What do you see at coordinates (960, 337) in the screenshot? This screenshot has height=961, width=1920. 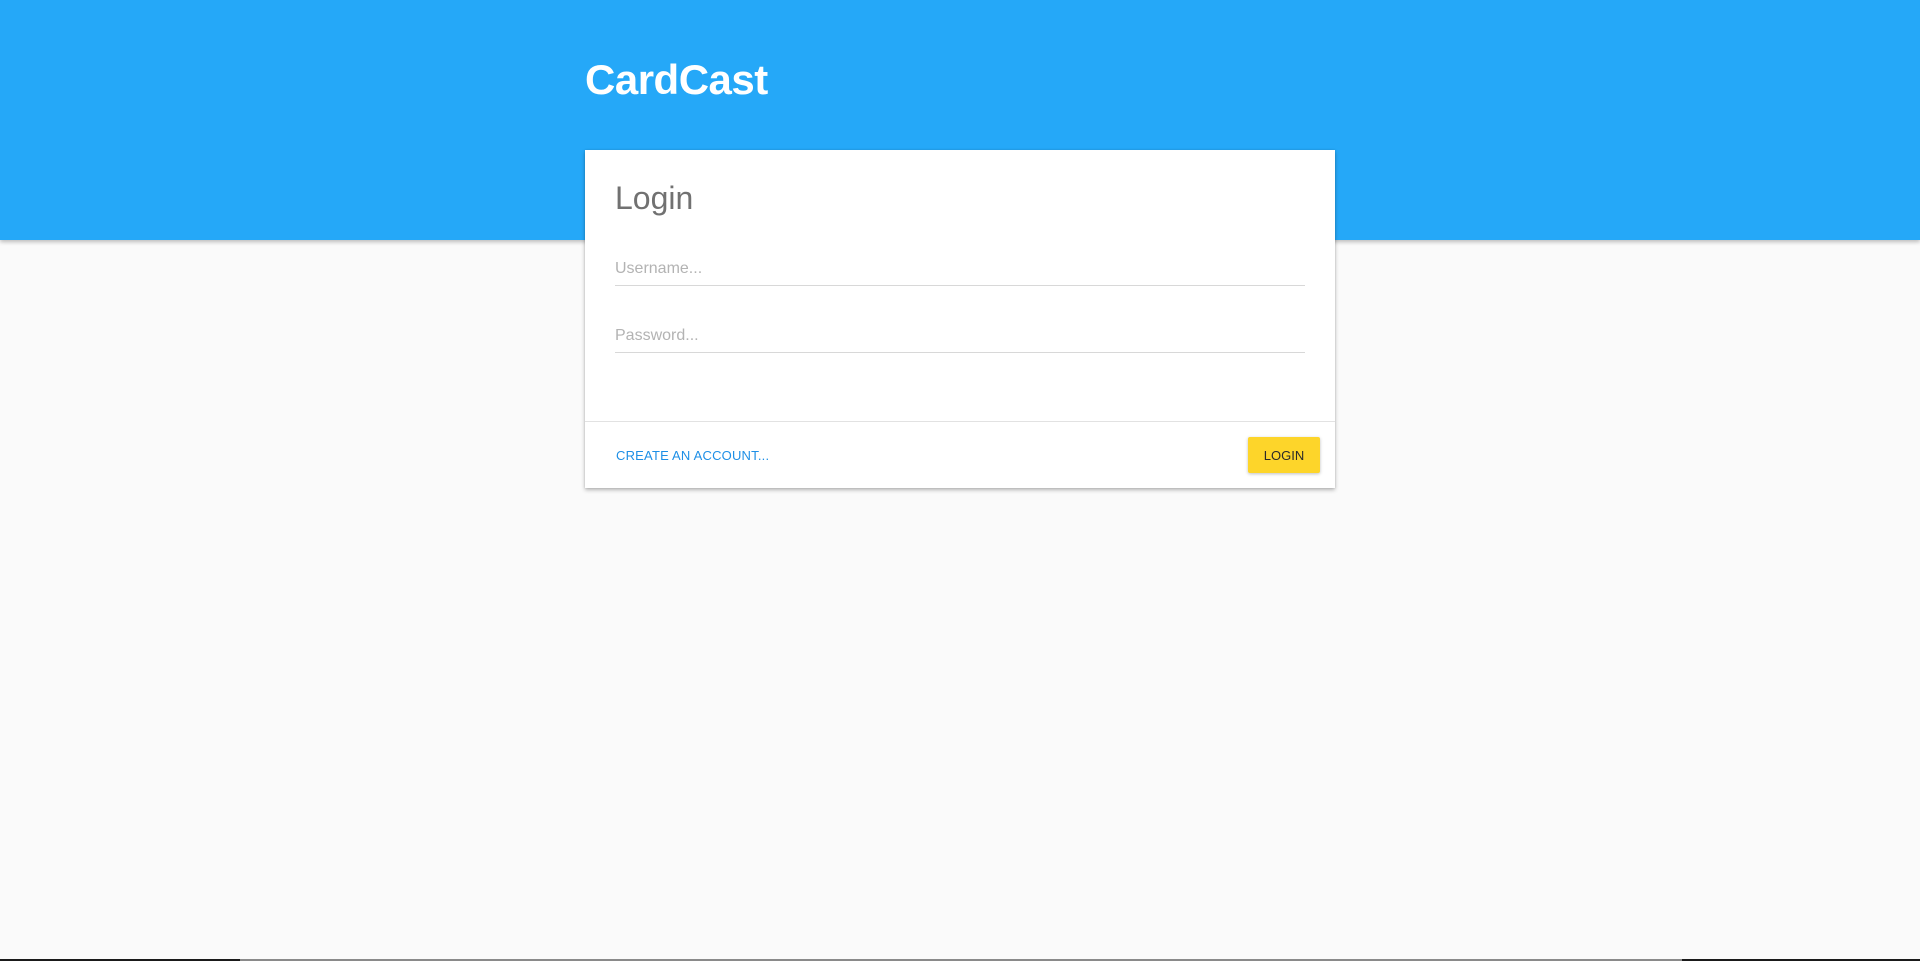 I see `password-input` at bounding box center [960, 337].